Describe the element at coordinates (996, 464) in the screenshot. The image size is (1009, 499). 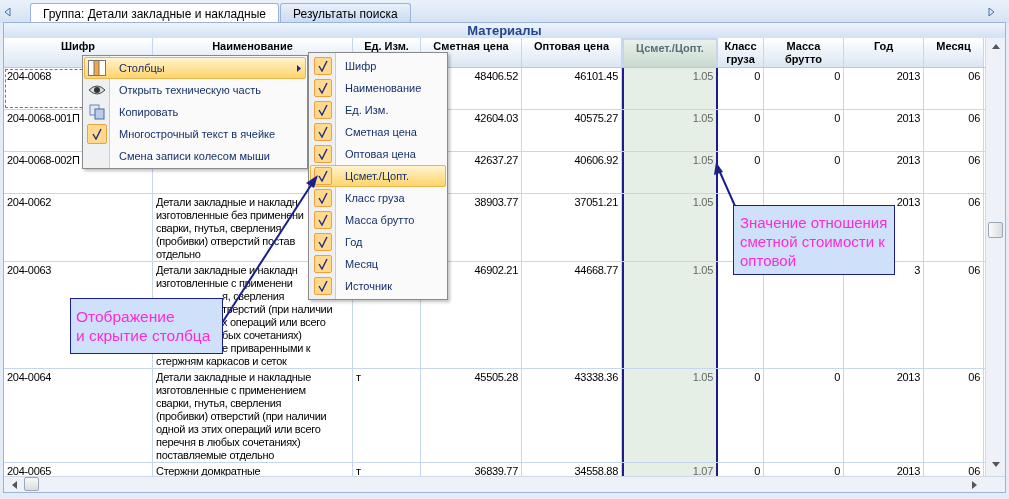
I see `scroll-down-icon` at that location.